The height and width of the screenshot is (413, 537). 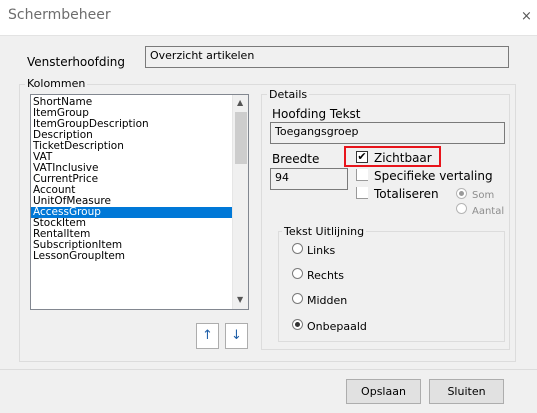 I want to click on count-label: Aantal, so click(x=488, y=211).